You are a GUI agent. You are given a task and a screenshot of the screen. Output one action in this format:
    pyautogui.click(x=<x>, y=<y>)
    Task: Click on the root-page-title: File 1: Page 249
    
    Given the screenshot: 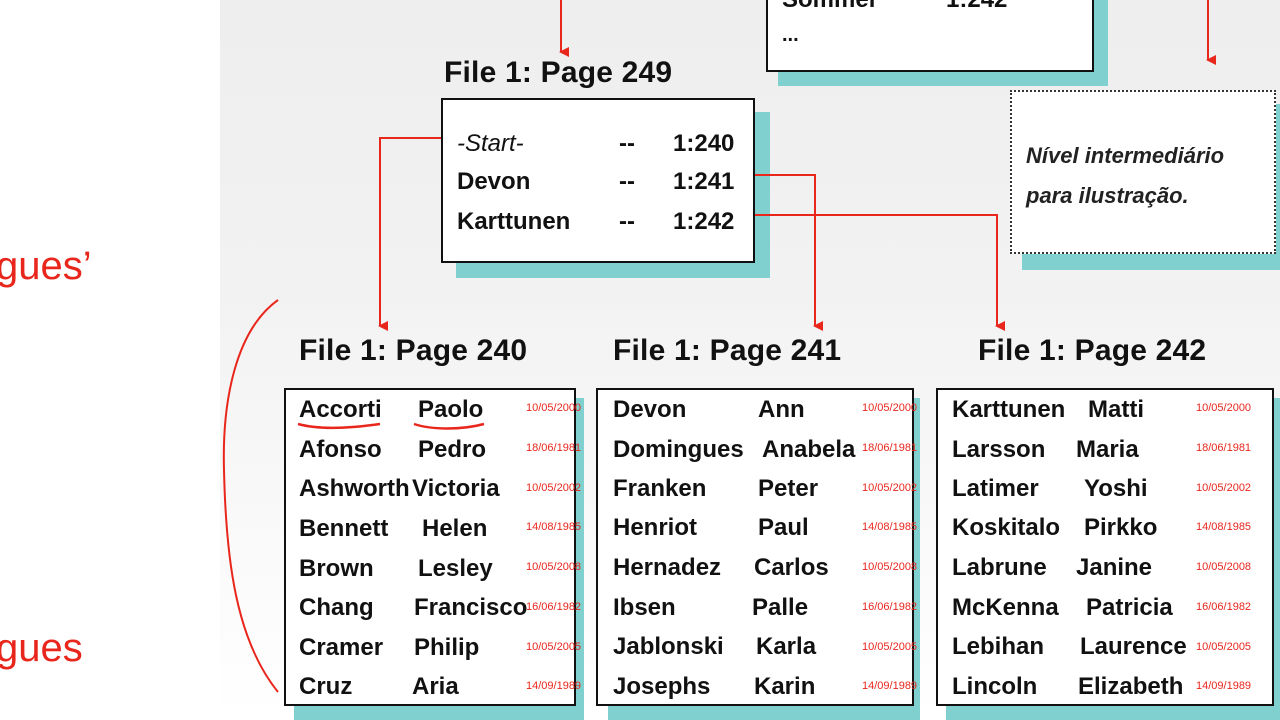 What is the action you would take?
    pyautogui.click(x=558, y=72)
    